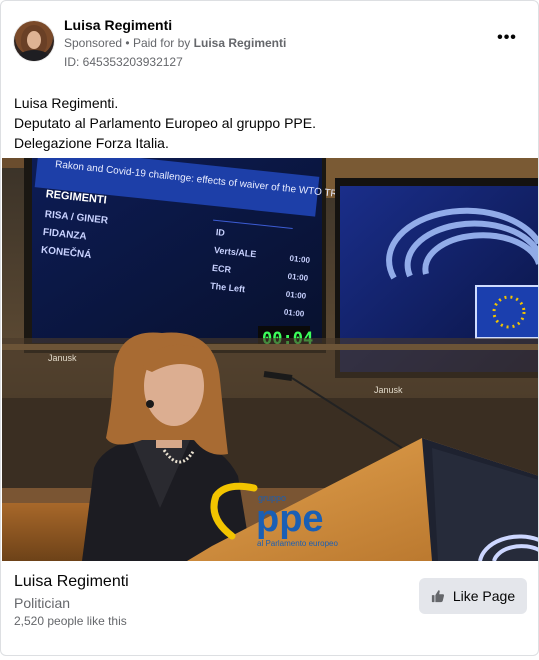  What do you see at coordinates (66, 103) in the screenshot?
I see `caption-line: Luisa Regimenti.` at bounding box center [66, 103].